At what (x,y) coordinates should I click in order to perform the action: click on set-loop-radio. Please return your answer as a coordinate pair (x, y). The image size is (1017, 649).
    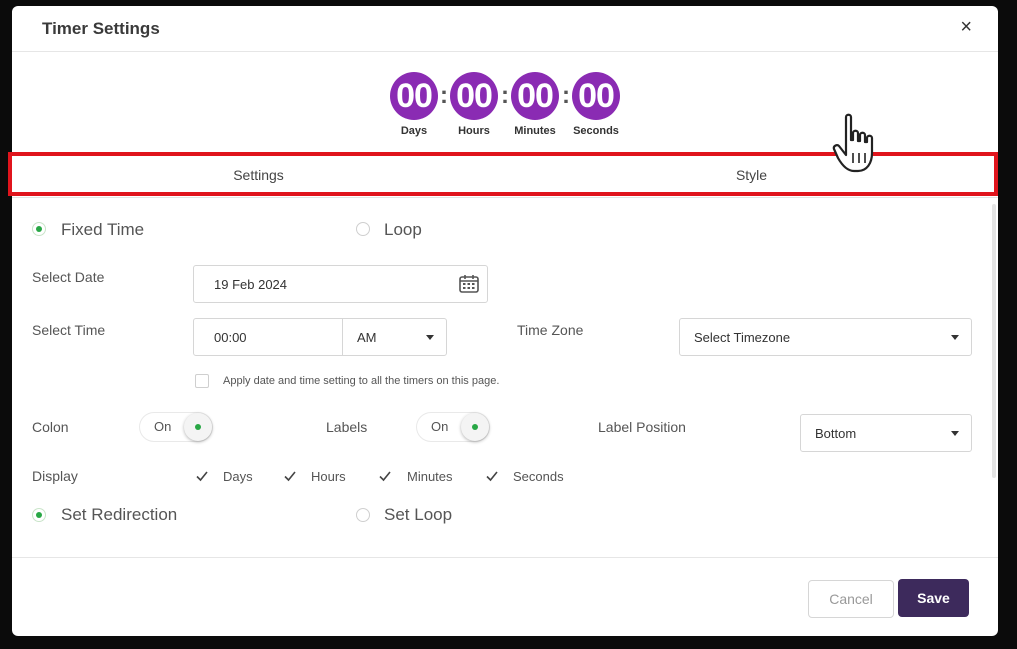
    Looking at the image, I should click on (363, 515).